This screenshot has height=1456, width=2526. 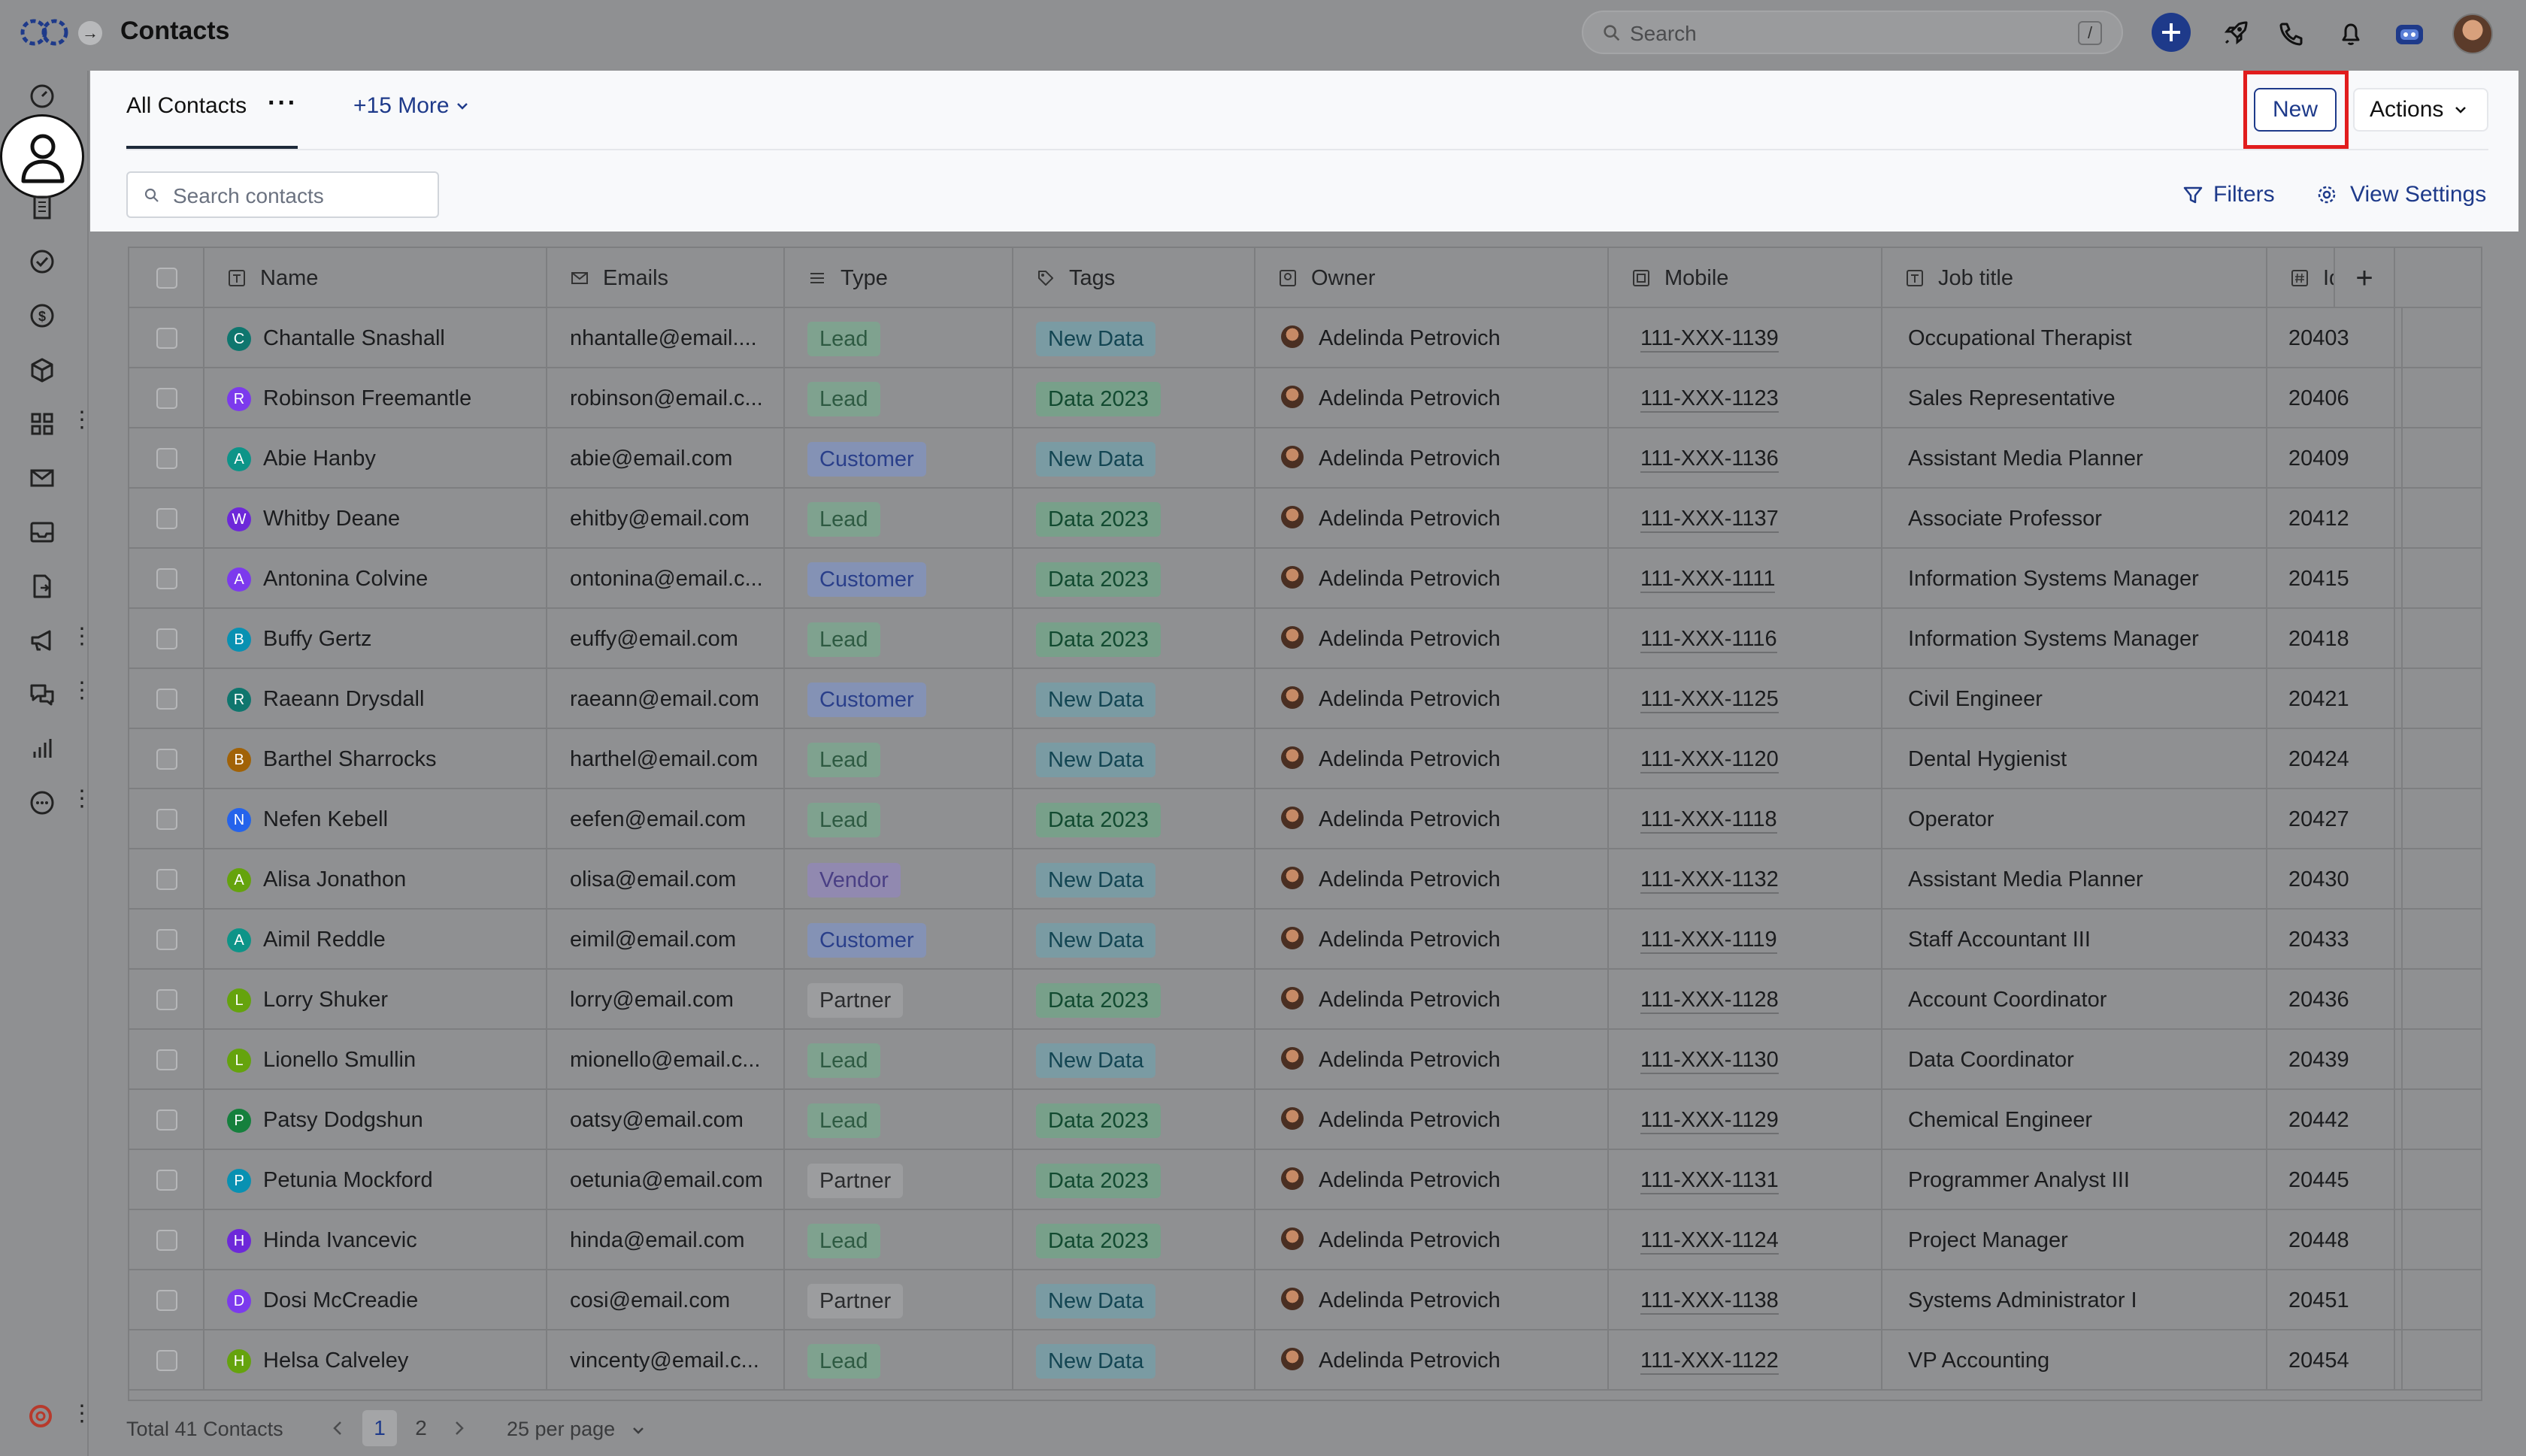 What do you see at coordinates (282, 194) in the screenshot?
I see `search-contacts-input: Search contacts` at bounding box center [282, 194].